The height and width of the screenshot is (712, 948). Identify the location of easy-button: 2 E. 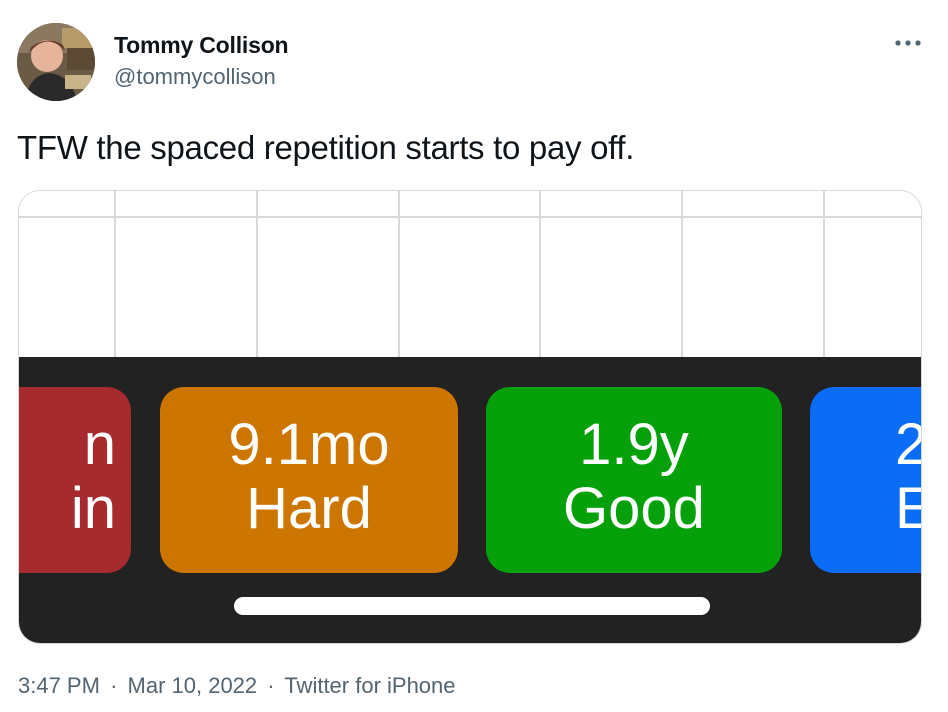
(865, 480).